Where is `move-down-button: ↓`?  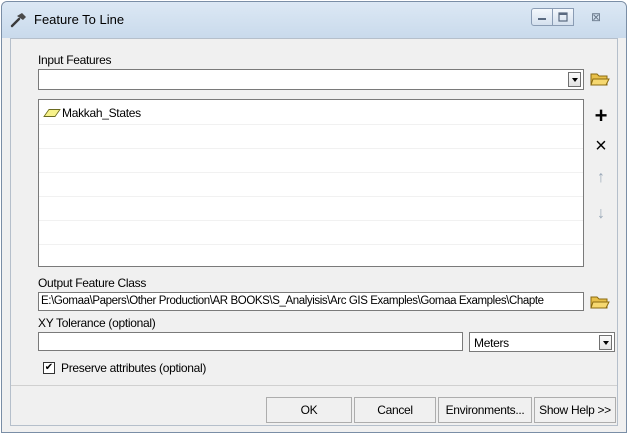 move-down-button: ↓ is located at coordinates (601, 214).